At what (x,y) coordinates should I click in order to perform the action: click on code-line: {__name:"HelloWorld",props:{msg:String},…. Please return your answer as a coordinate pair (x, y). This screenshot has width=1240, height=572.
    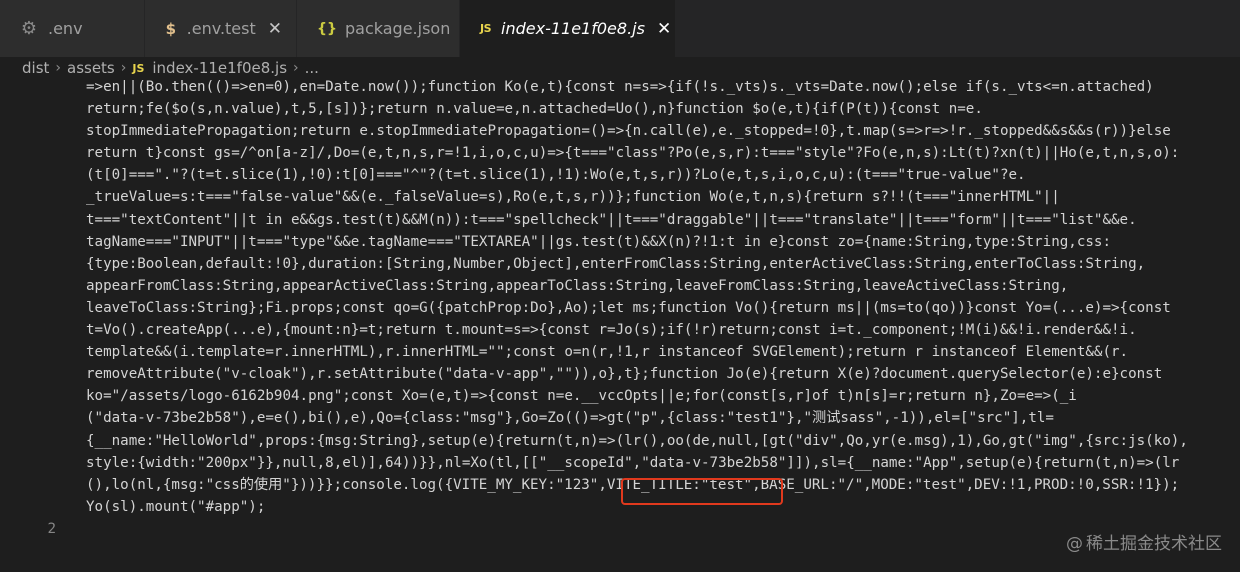
    Looking at the image, I should click on (663, 441).